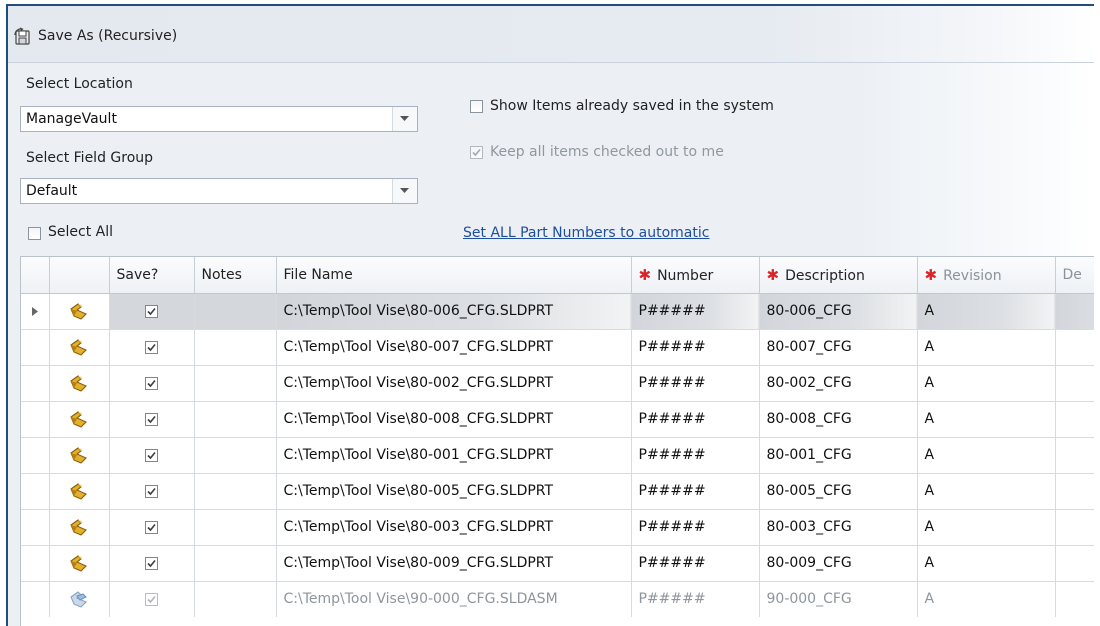 The image size is (1100, 626). Describe the element at coordinates (476, 106) in the screenshot. I see `show-saved-checkbox` at that location.